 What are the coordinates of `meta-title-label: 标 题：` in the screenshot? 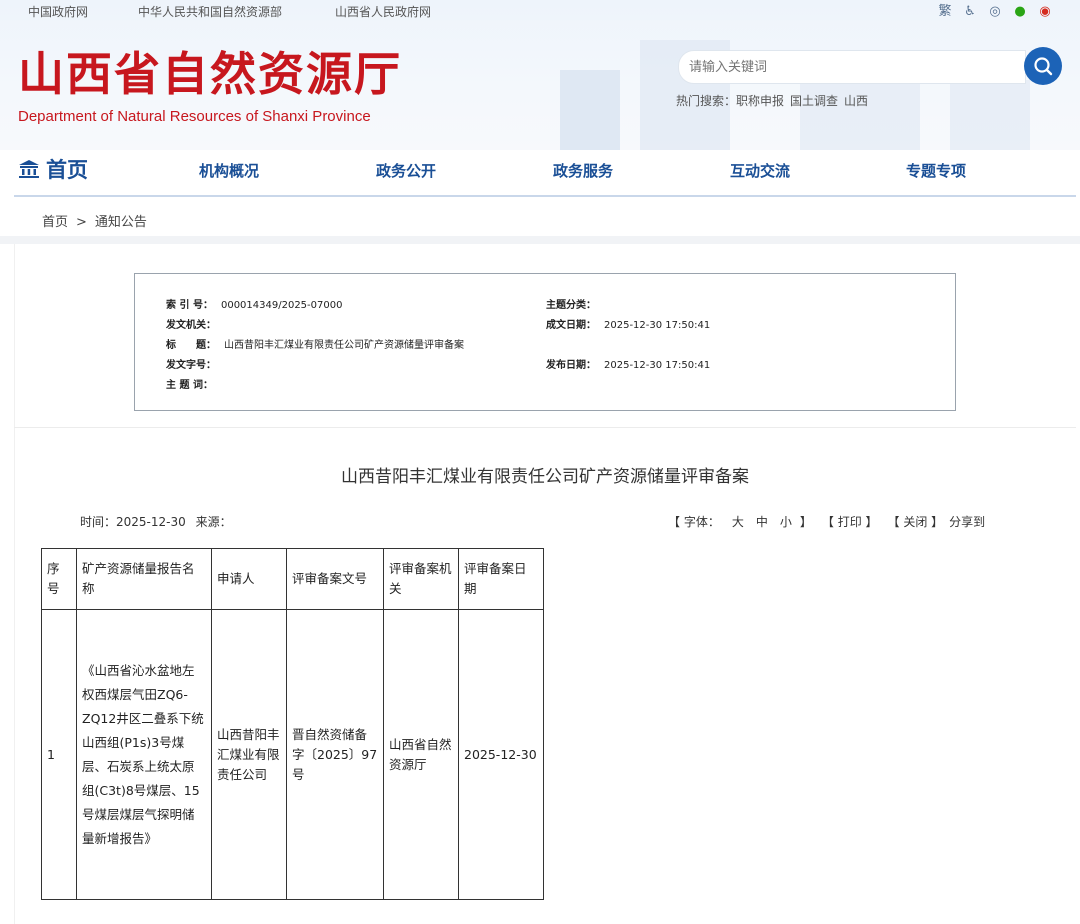 It's located at (191, 345).